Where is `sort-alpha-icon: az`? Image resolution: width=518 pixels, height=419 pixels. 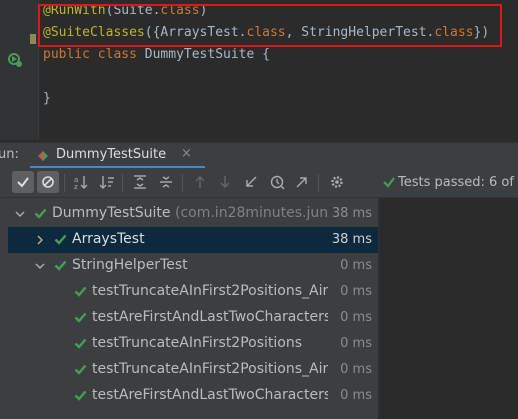 sort-alpha-icon: az is located at coordinates (81, 183).